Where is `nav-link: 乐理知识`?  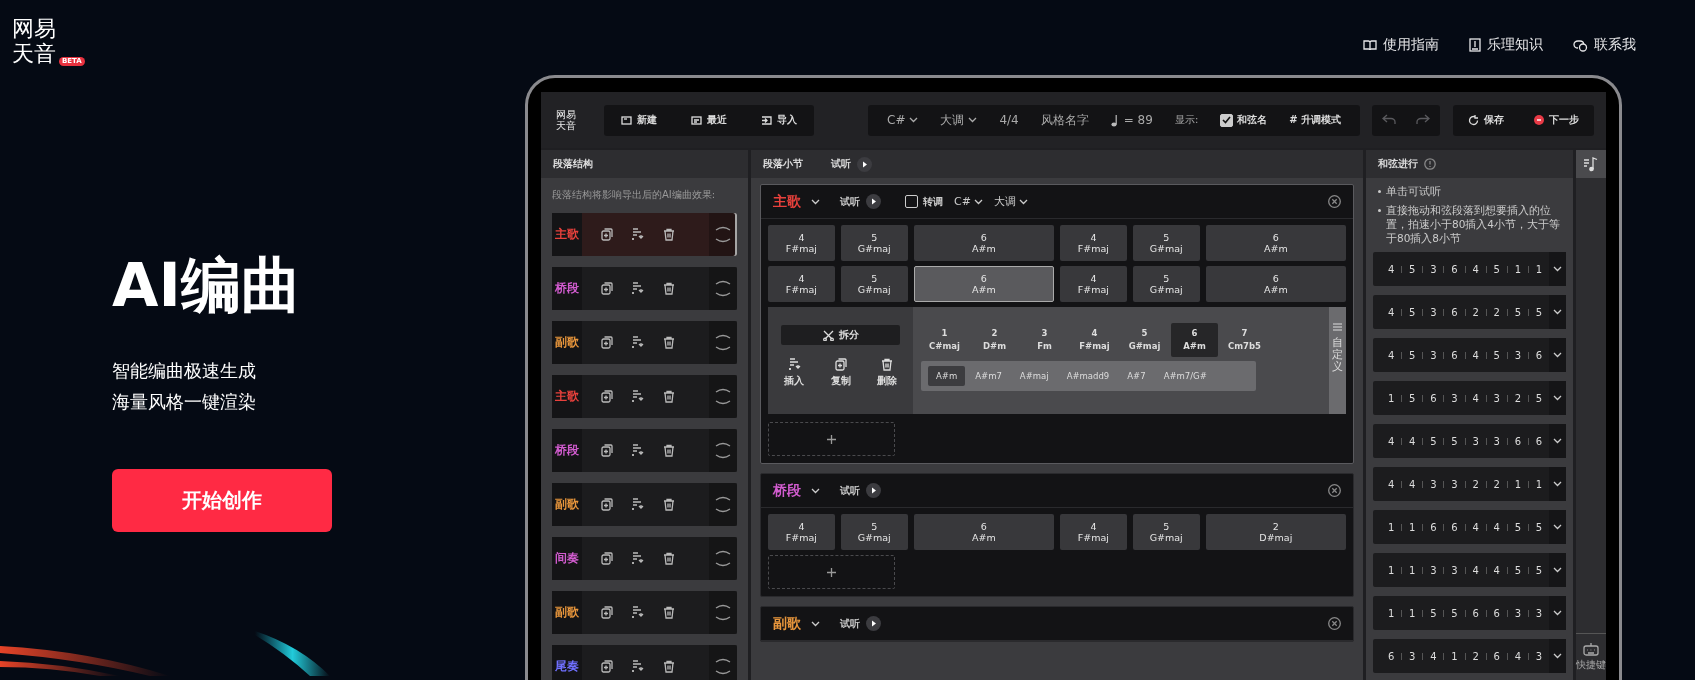
nav-link: 乐理知识 is located at coordinates (1506, 45).